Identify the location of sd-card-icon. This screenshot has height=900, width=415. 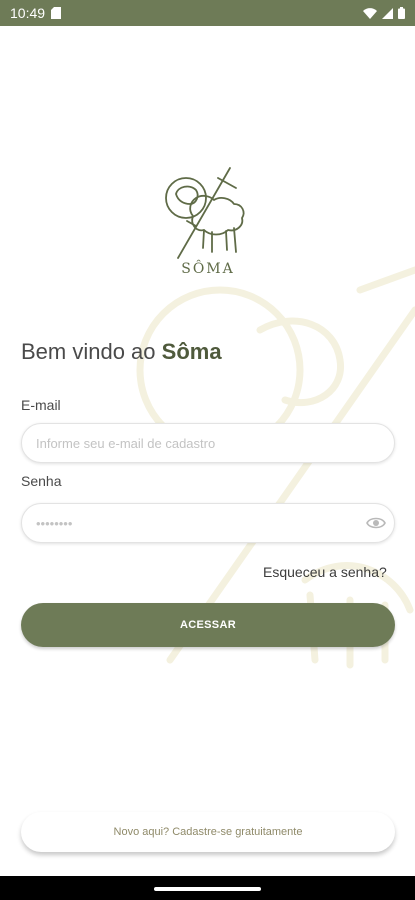
(56, 13).